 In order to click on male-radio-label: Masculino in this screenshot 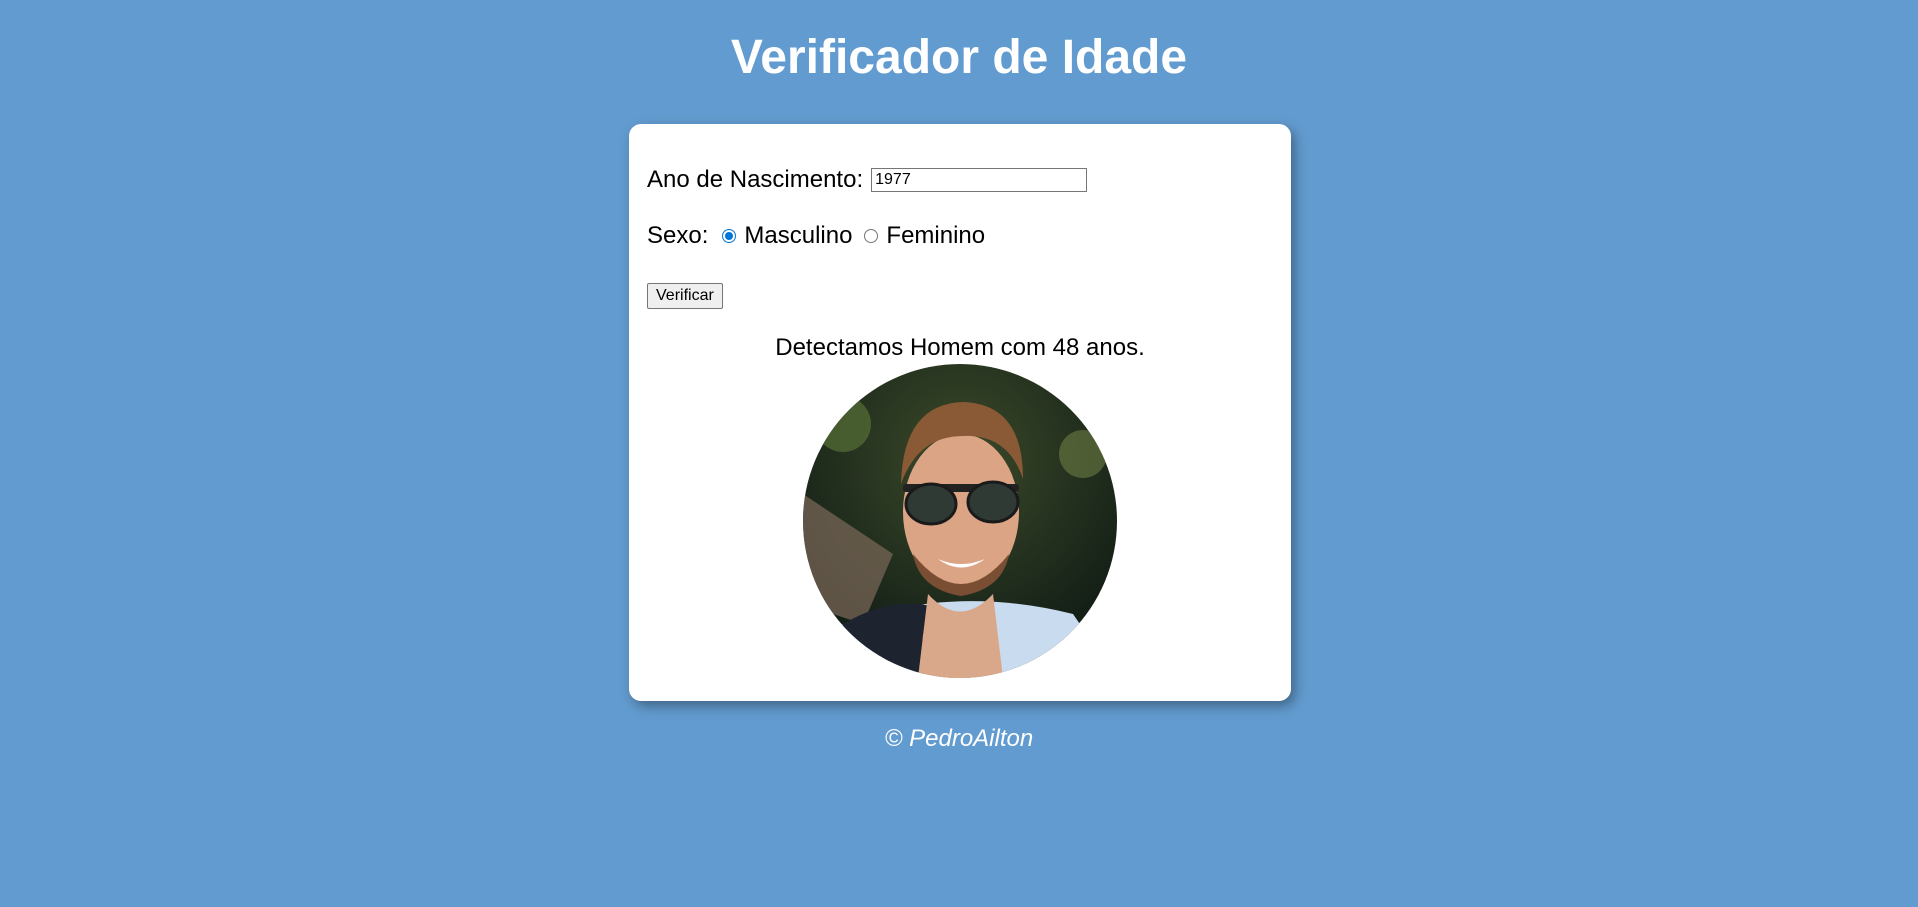, I will do `click(798, 236)`.